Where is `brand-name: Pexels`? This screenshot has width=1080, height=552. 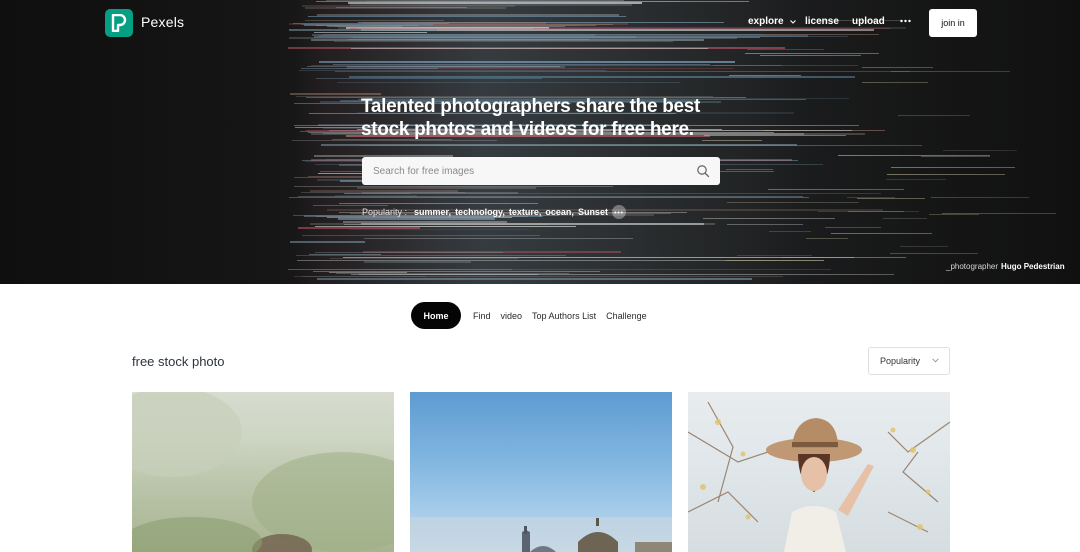
brand-name: Pexels is located at coordinates (162, 22).